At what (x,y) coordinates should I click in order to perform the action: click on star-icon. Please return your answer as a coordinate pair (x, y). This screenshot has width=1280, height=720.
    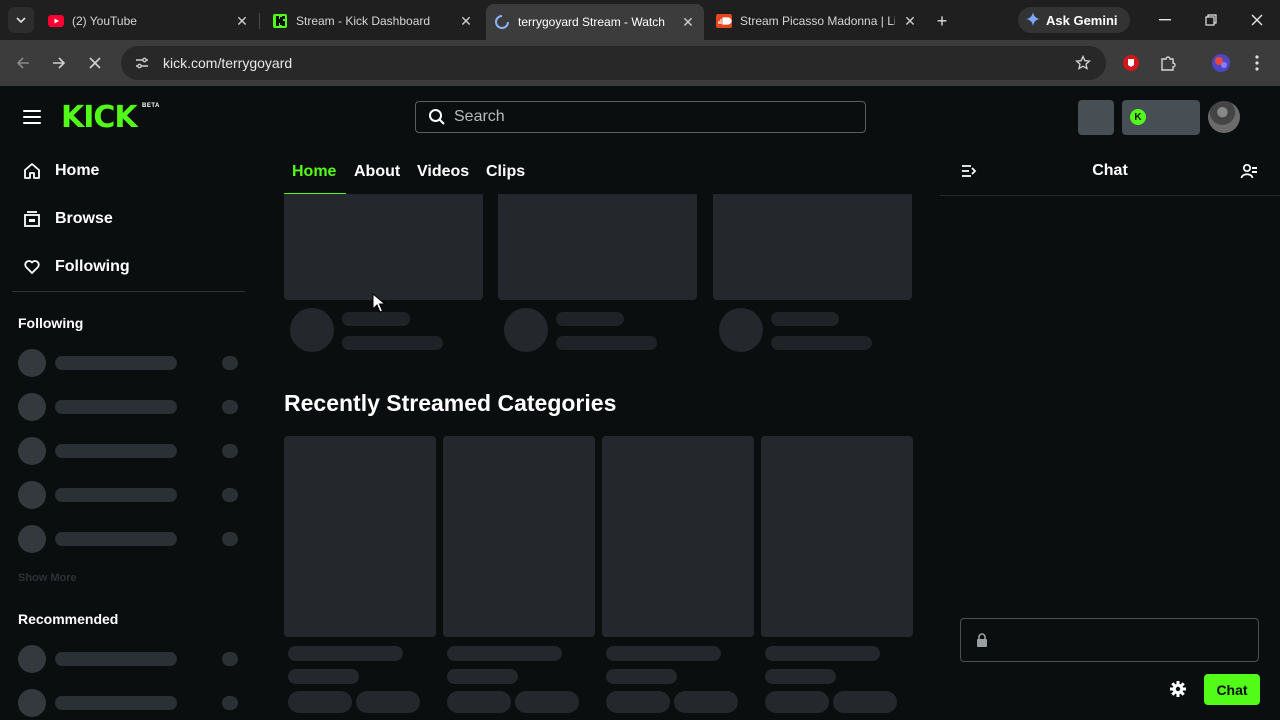
    Looking at the image, I should click on (1083, 63).